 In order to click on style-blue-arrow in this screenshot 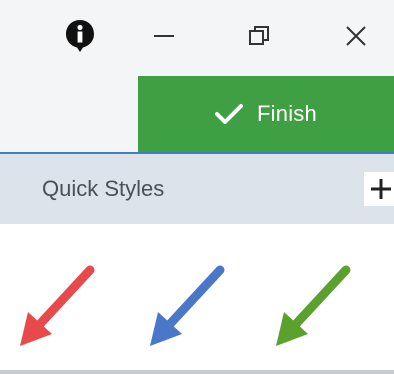, I will do `click(187, 309)`.